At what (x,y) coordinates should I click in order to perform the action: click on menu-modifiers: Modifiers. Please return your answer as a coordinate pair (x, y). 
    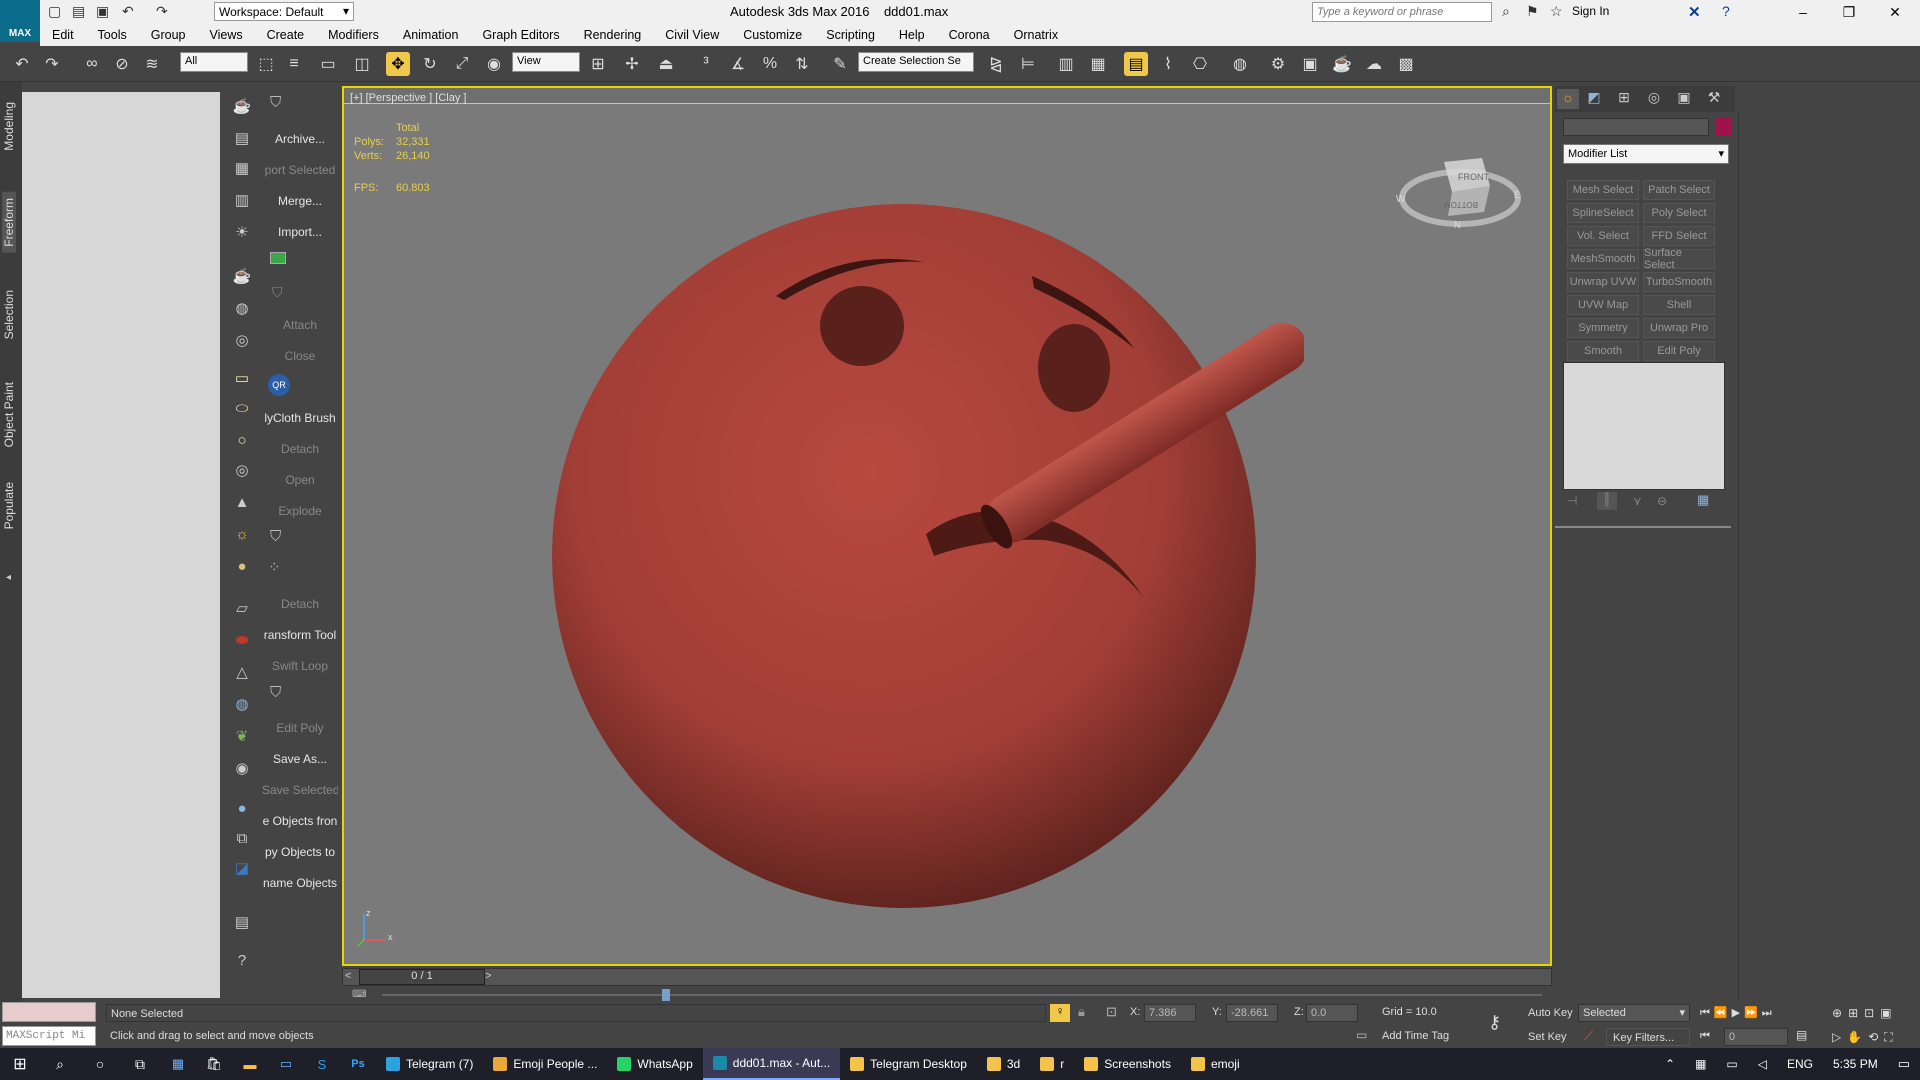
    Looking at the image, I should click on (353, 35).